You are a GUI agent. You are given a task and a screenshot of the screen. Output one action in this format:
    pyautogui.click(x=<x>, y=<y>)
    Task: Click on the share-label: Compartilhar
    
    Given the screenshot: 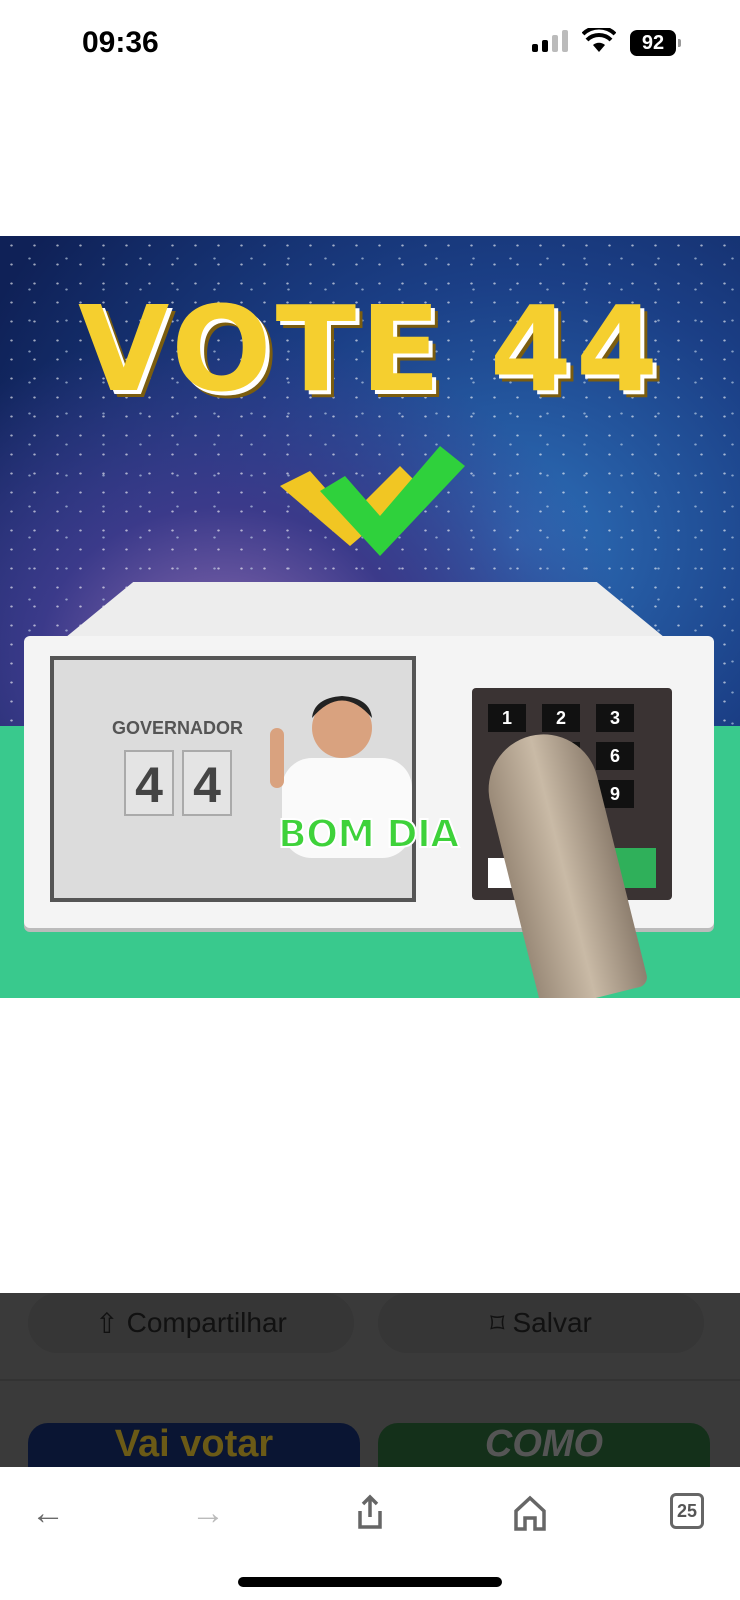 What is the action you would take?
    pyautogui.click(x=206, y=1322)
    